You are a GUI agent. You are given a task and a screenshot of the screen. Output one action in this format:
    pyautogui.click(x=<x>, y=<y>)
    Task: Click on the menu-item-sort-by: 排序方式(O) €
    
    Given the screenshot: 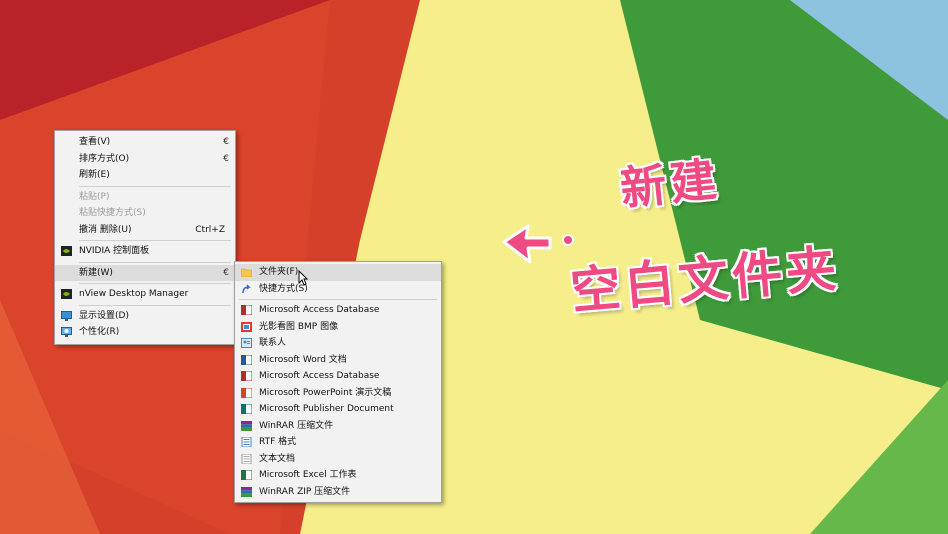 What is the action you would take?
    pyautogui.click(x=145, y=159)
    